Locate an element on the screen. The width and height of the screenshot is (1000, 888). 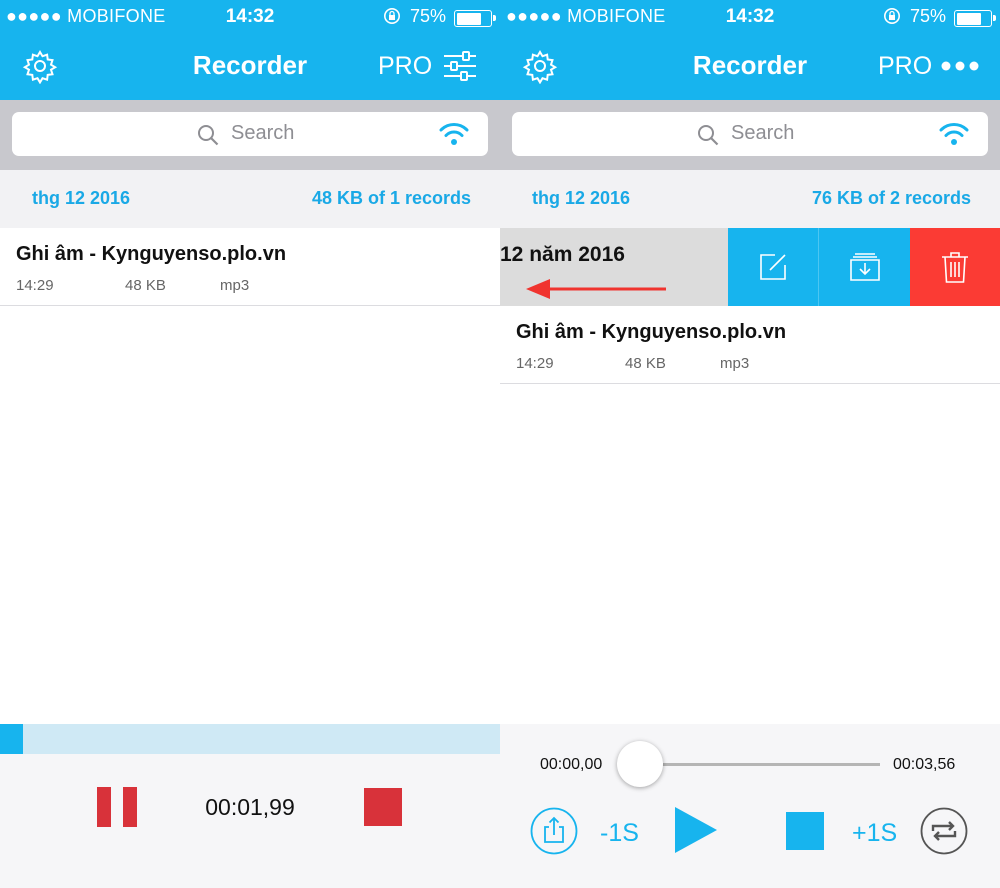
swiped-row-content: 12 năm 2016 is located at coordinates (614, 267).